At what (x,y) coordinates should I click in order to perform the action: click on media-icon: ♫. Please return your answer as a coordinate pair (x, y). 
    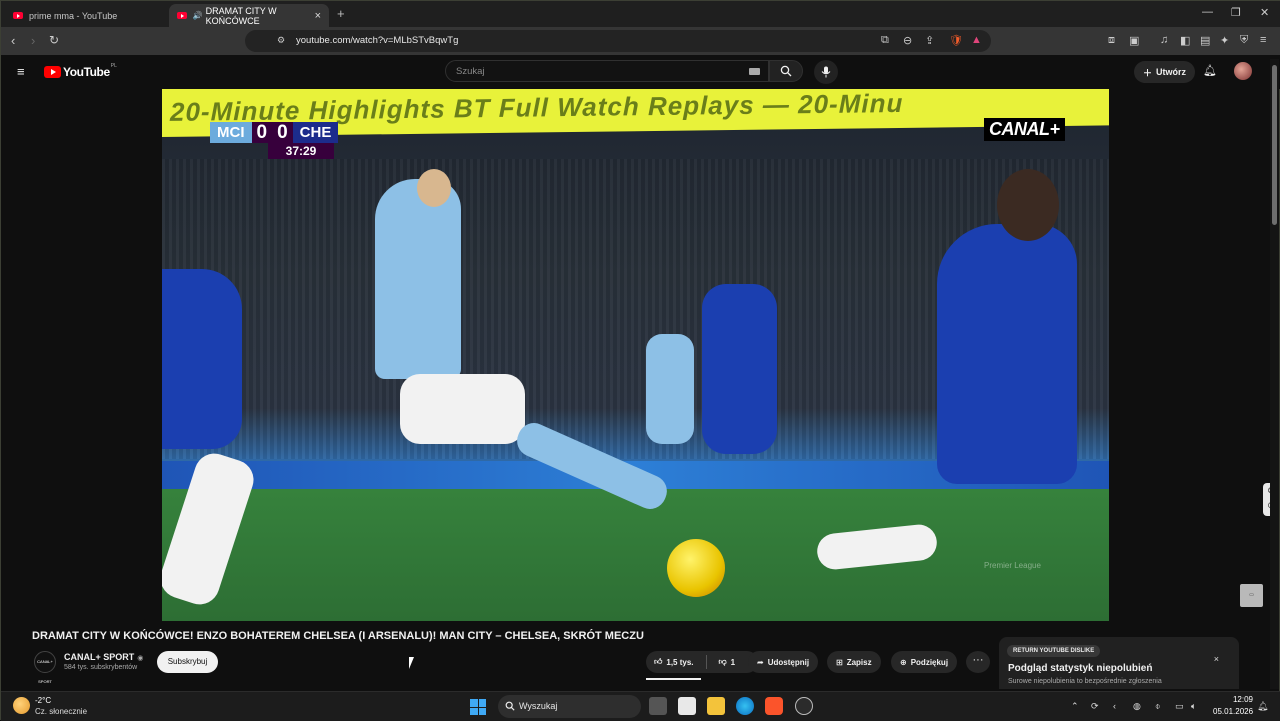
    Looking at the image, I should click on (1164, 40).